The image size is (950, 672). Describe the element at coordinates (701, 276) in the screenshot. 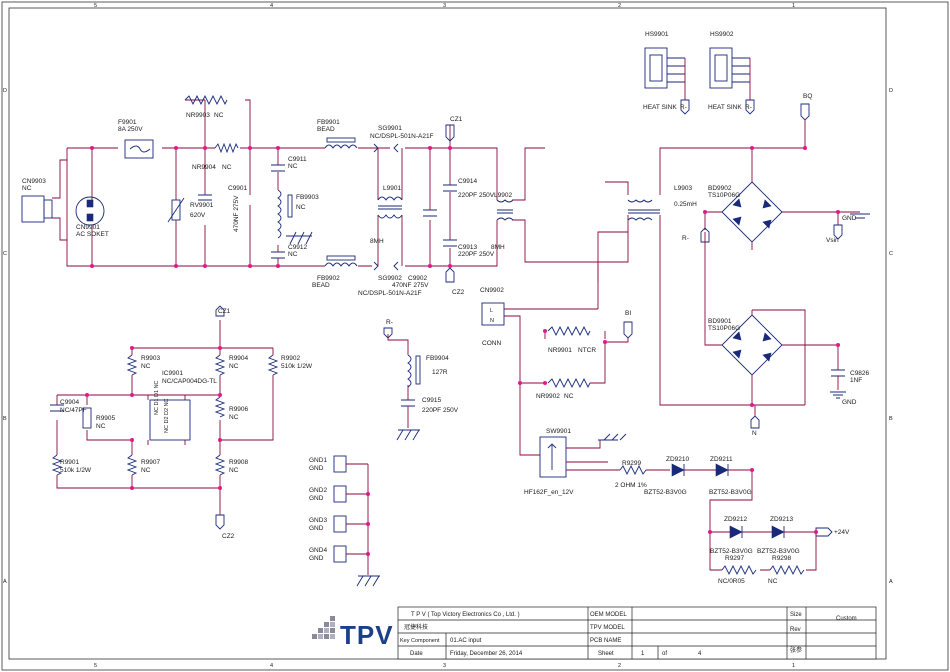

I see `l9903-inductor-wiring: L9903 0.25mH` at that location.